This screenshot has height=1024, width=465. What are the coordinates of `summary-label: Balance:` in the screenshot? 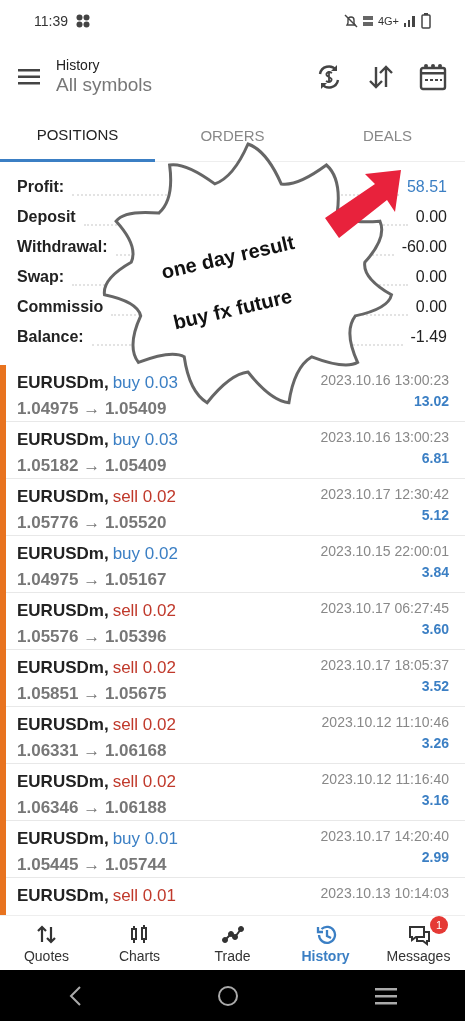 It's located at (50, 337).